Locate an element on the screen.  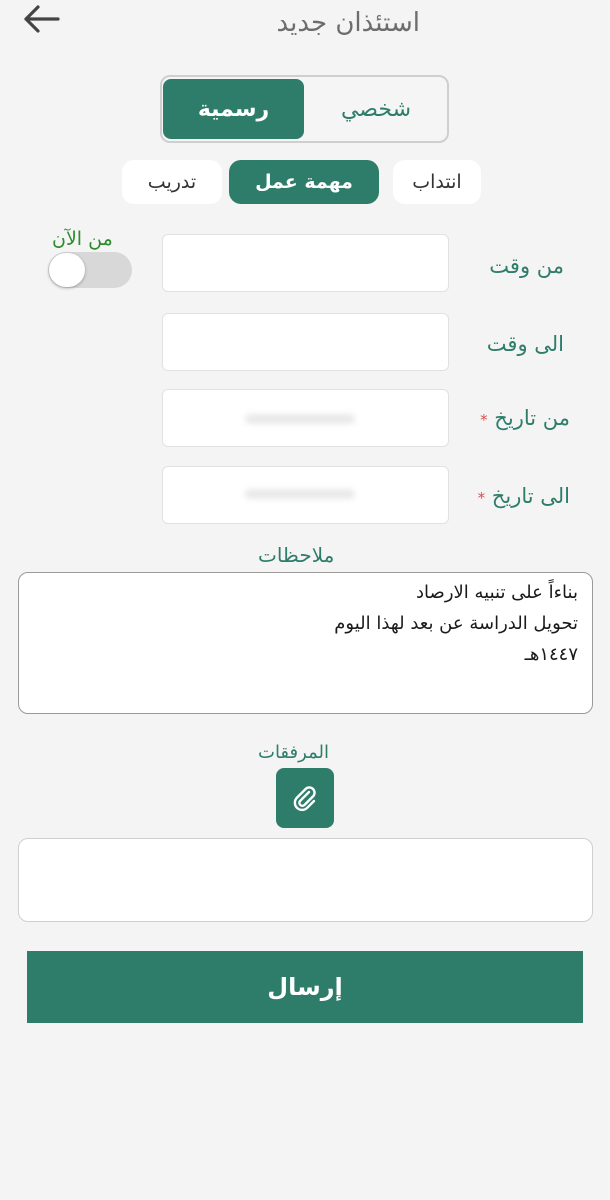
paperclip-icon is located at coordinates (304, 799).